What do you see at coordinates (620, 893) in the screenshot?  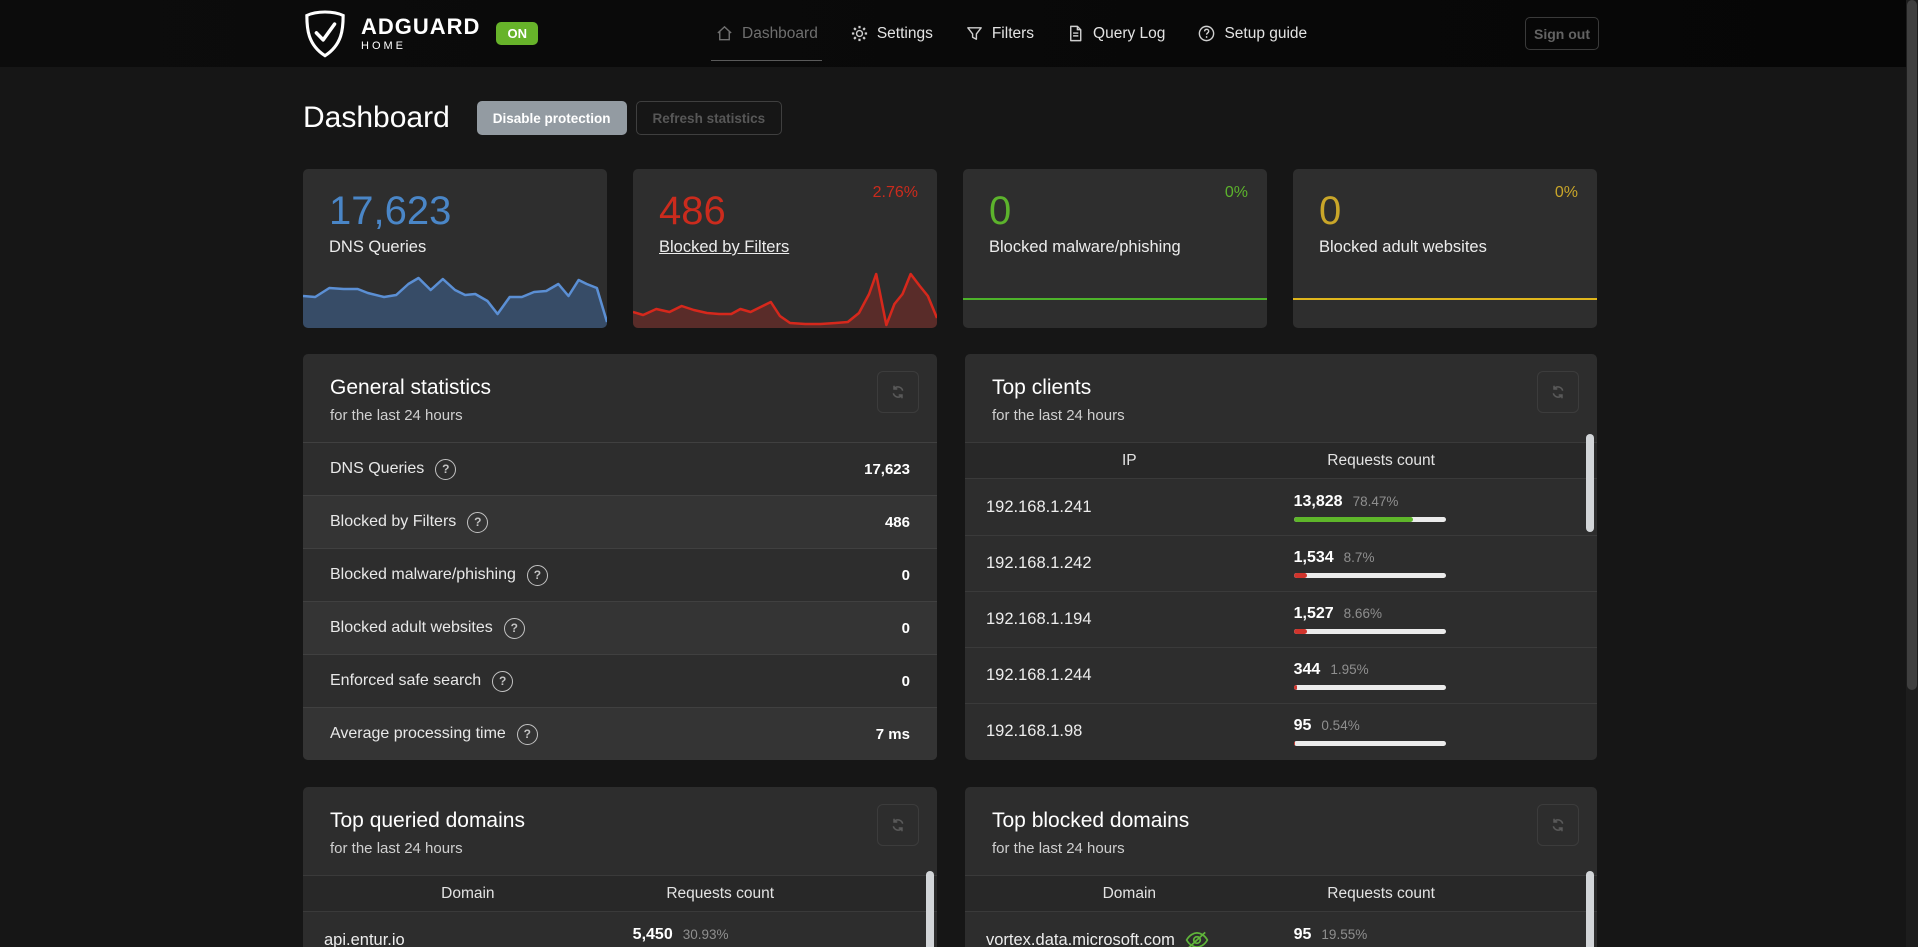 I see `top-queried-table-header: Domain Requests count` at bounding box center [620, 893].